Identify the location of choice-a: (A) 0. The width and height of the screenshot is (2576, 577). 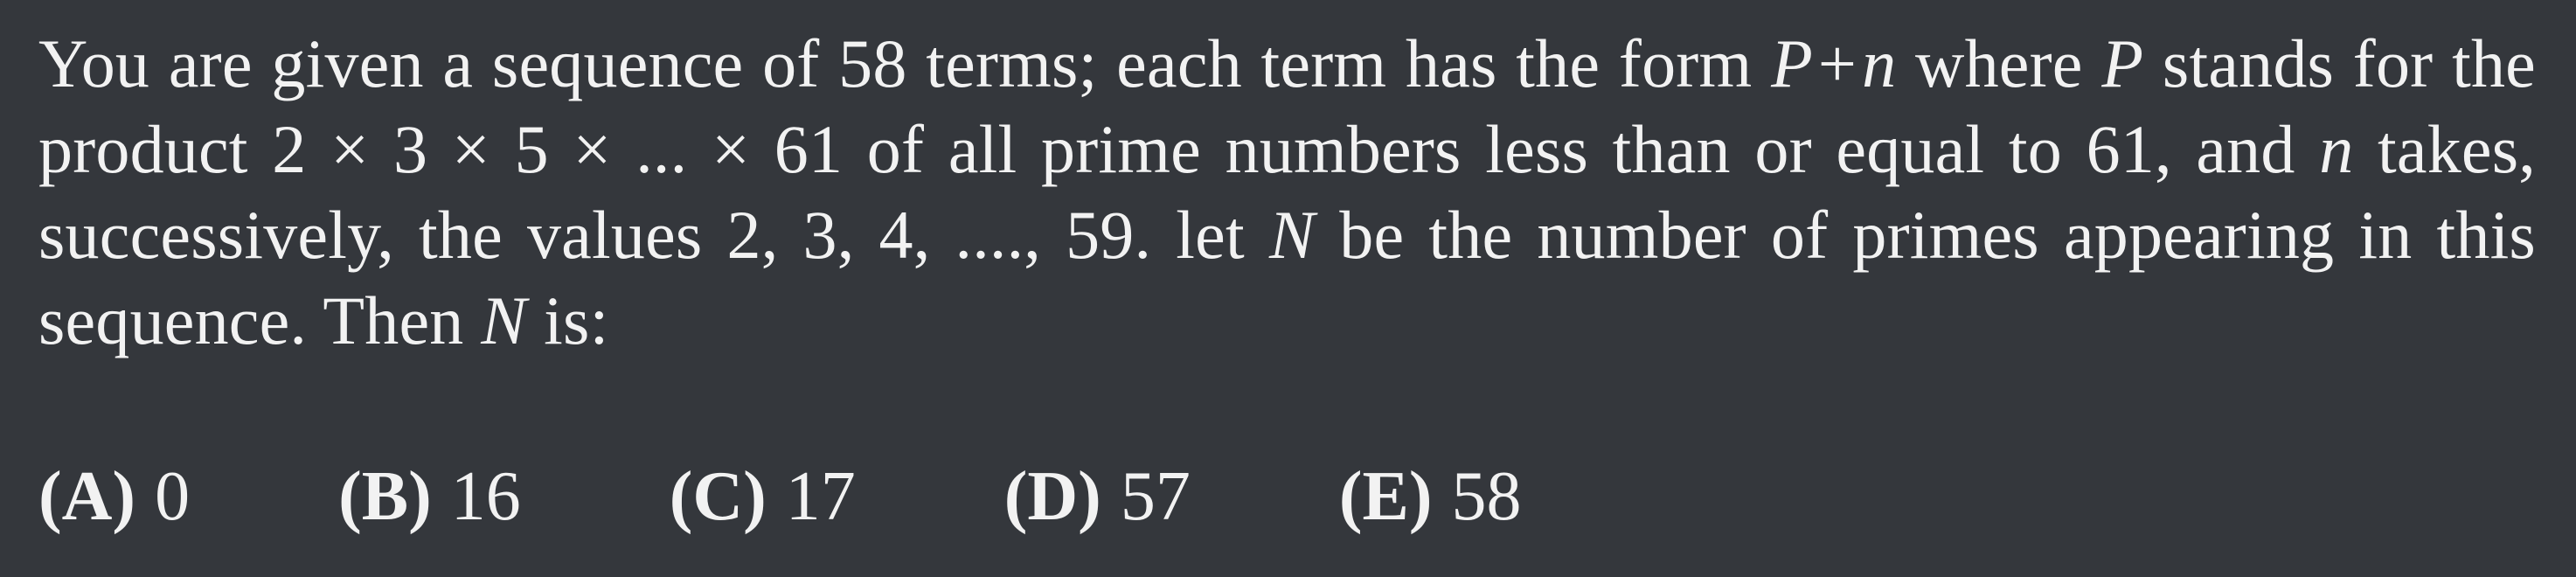
(114, 496).